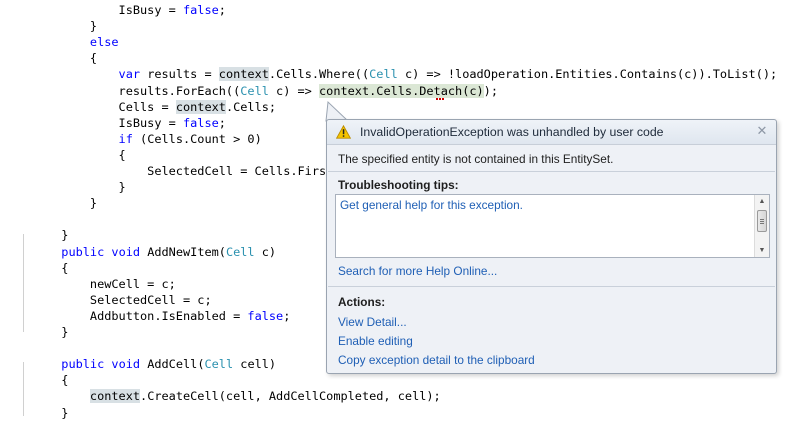 Image resolution: width=790 pixels, height=421 pixels. What do you see at coordinates (762, 131) in the screenshot?
I see `close-icon: ✕` at bounding box center [762, 131].